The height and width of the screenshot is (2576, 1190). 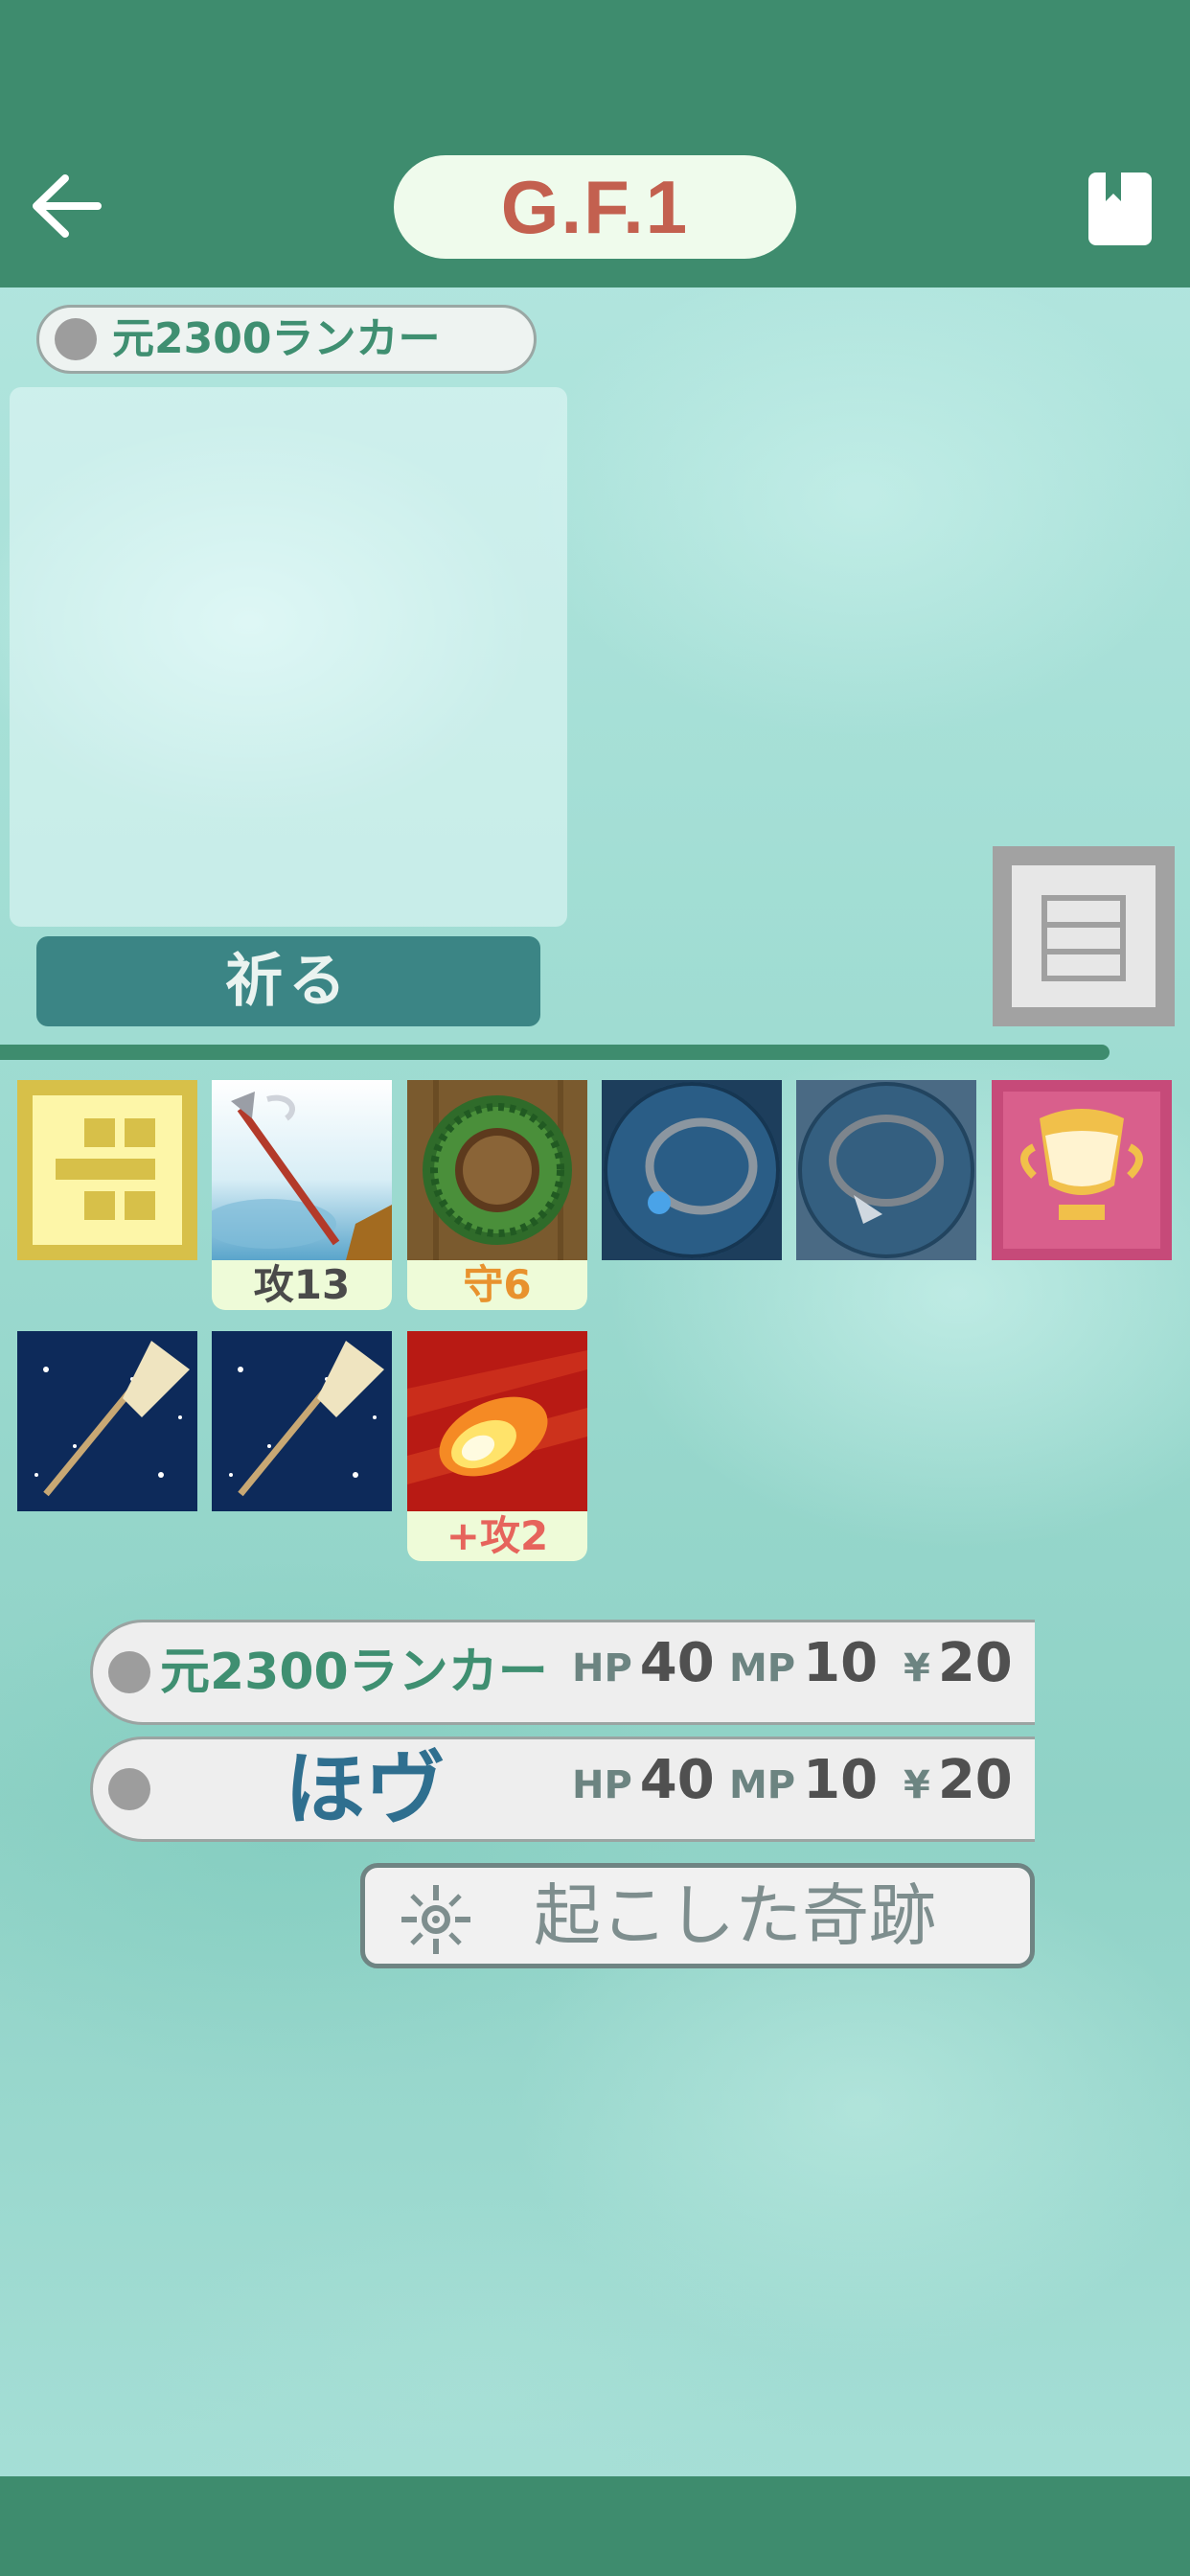 I want to click on gold-rune-icon, so click(x=107, y=1170).